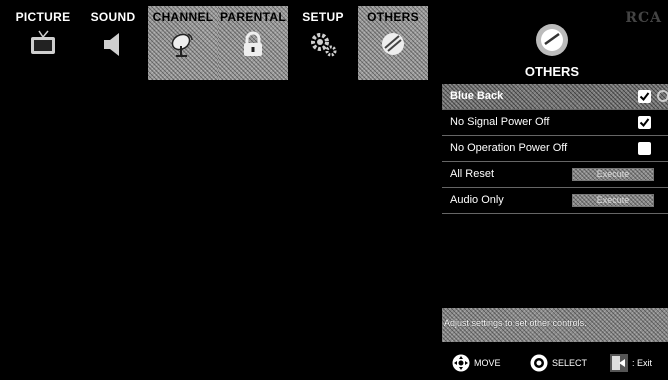 The width and height of the screenshot is (668, 380). Describe the element at coordinates (613, 200) in the screenshot. I see `audio-only-execute-button: Execute` at that location.